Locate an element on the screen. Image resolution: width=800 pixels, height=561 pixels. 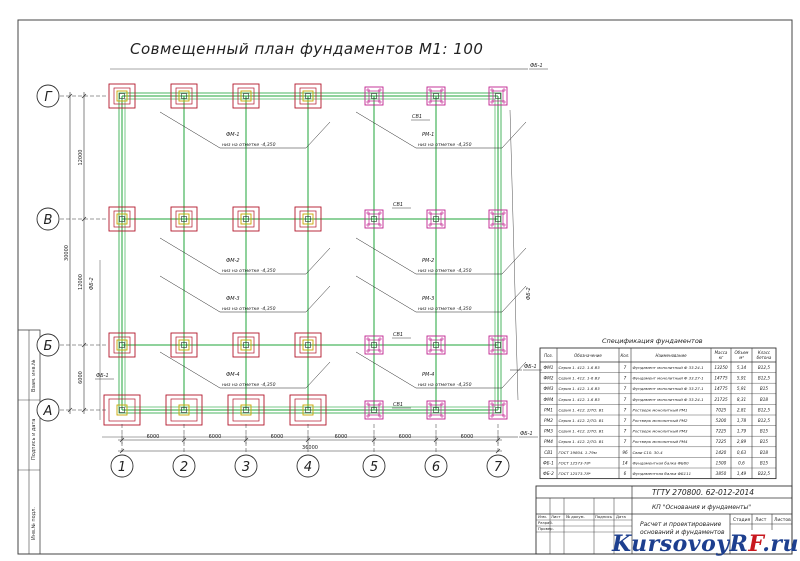
spec-cell: ФБ-2 is located at coordinates (548, 473).